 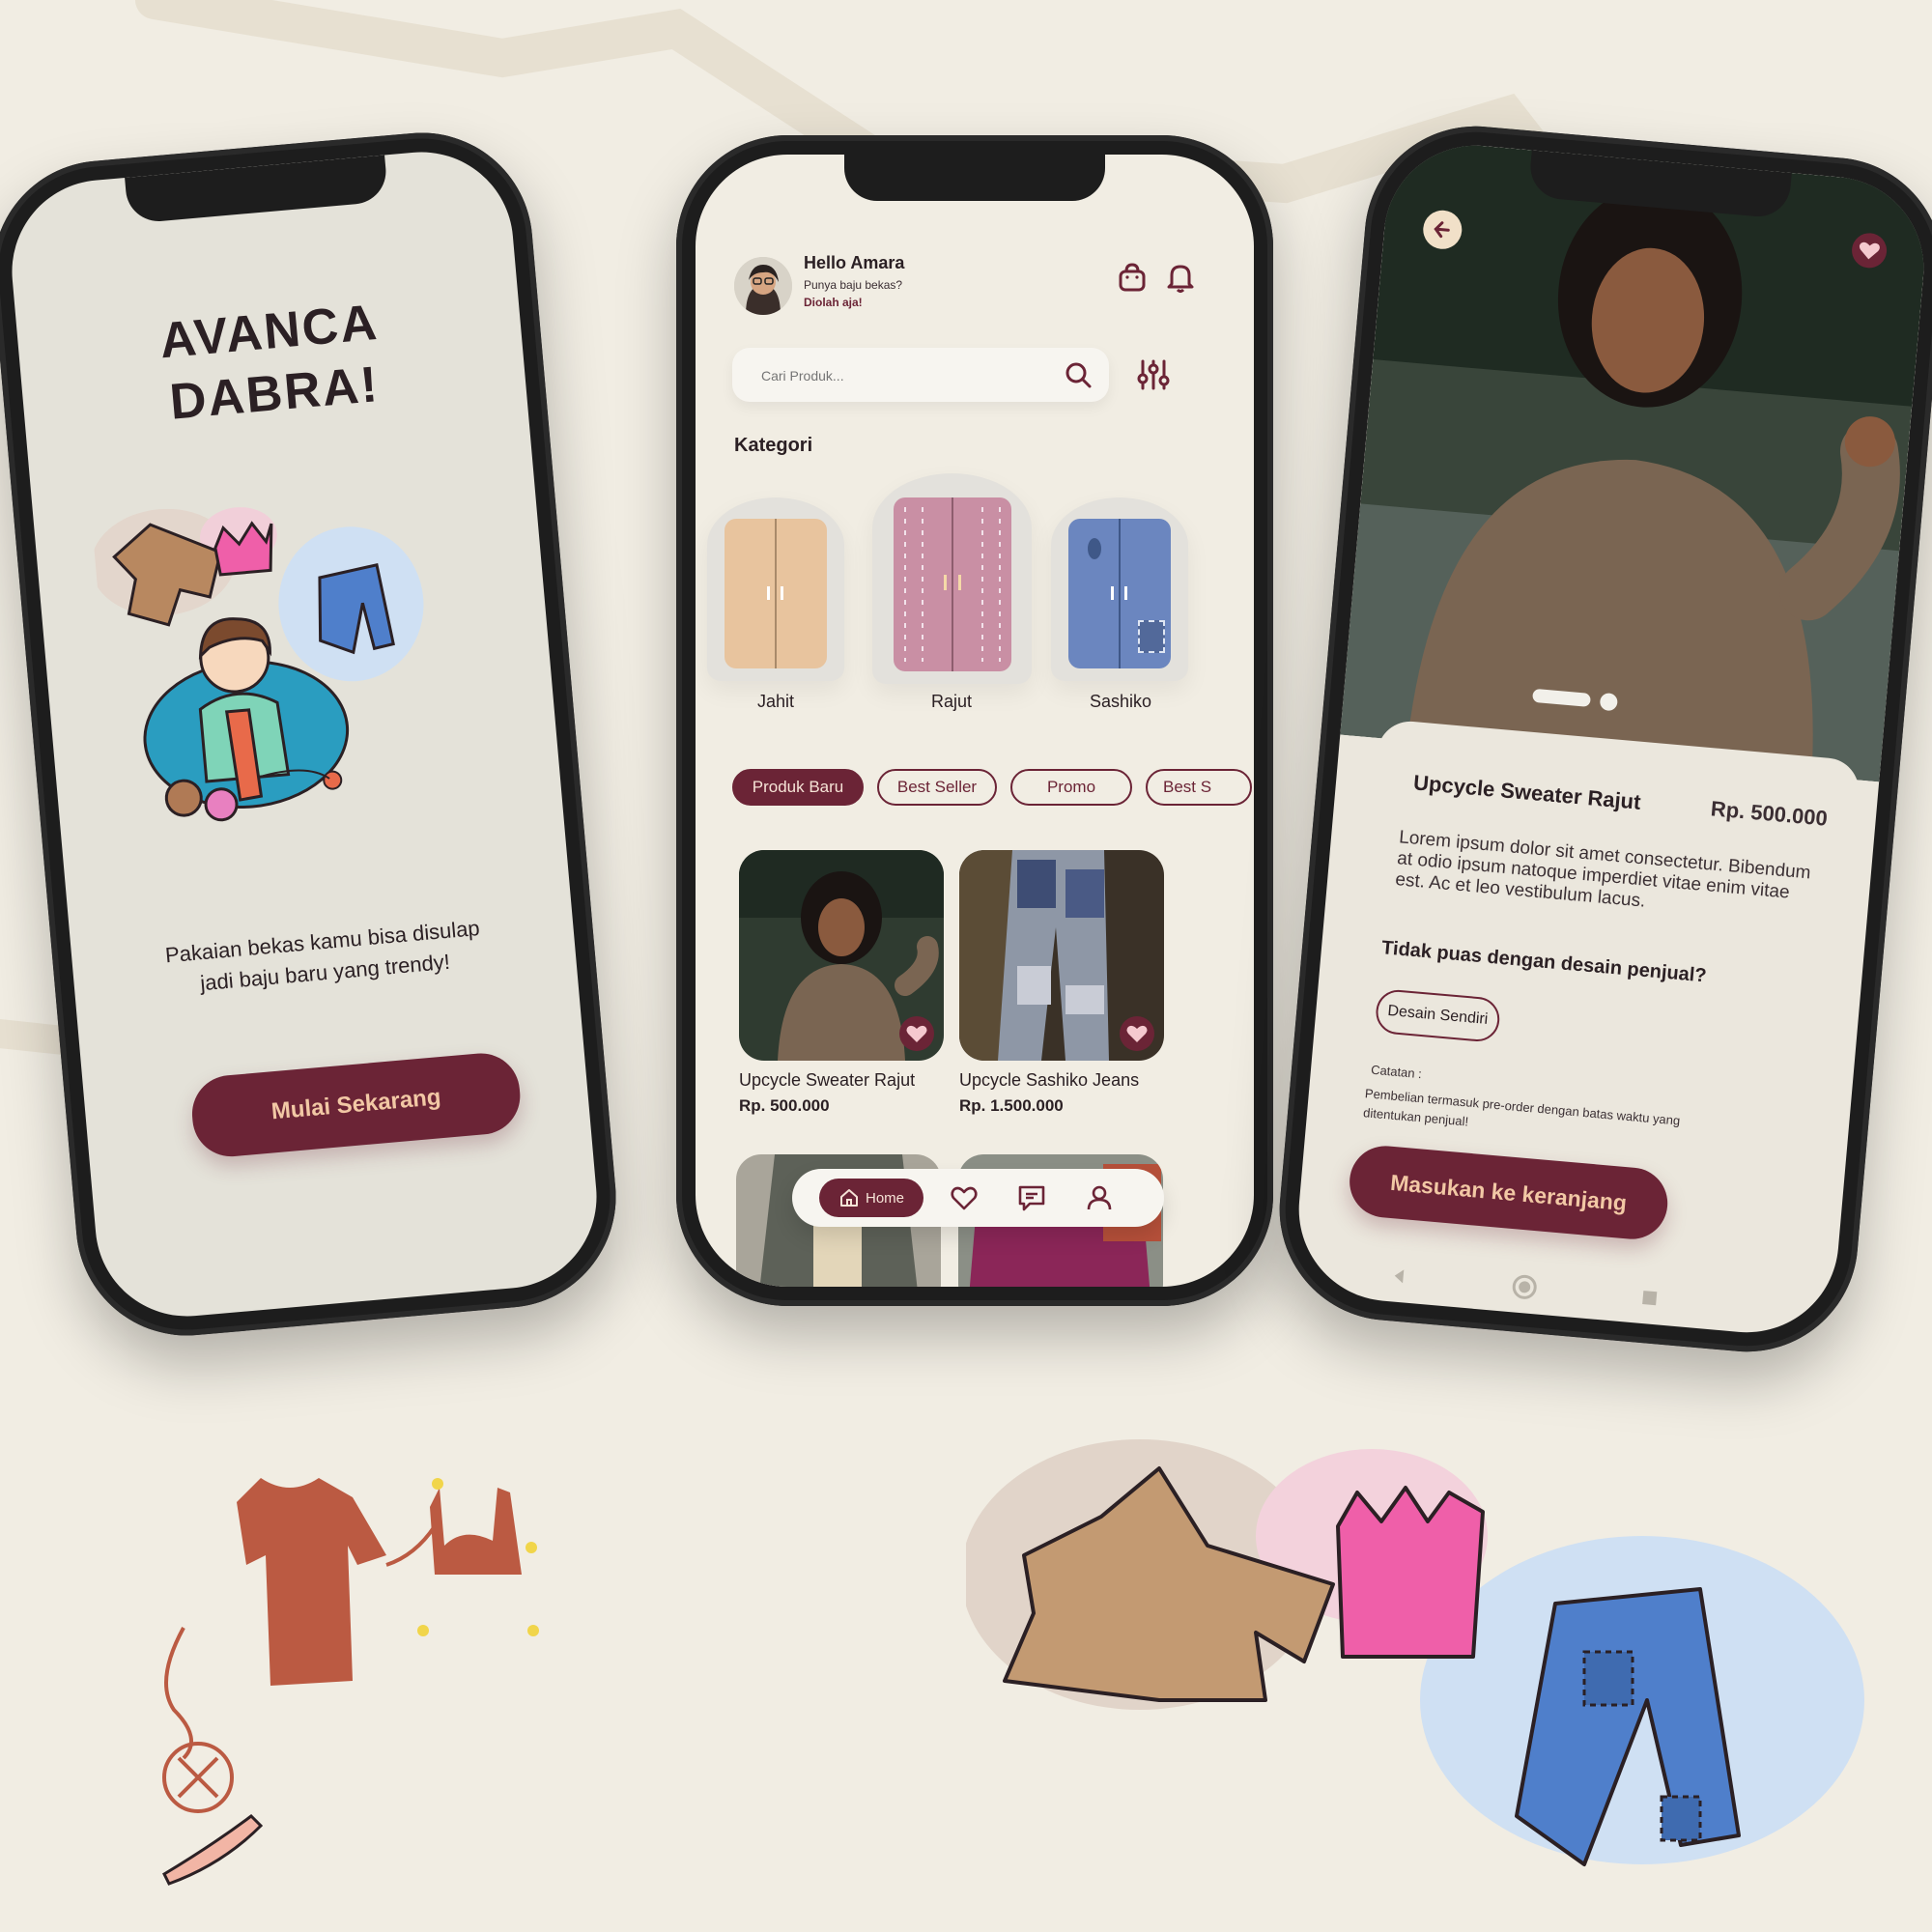 I want to click on home-nav-icon, so click(x=1524, y=1286).